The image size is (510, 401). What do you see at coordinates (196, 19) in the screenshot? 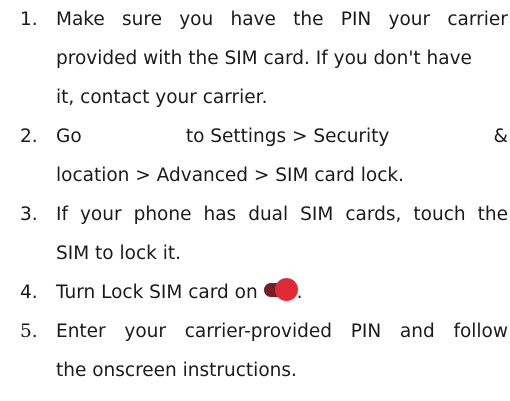
I see `word: you` at bounding box center [196, 19].